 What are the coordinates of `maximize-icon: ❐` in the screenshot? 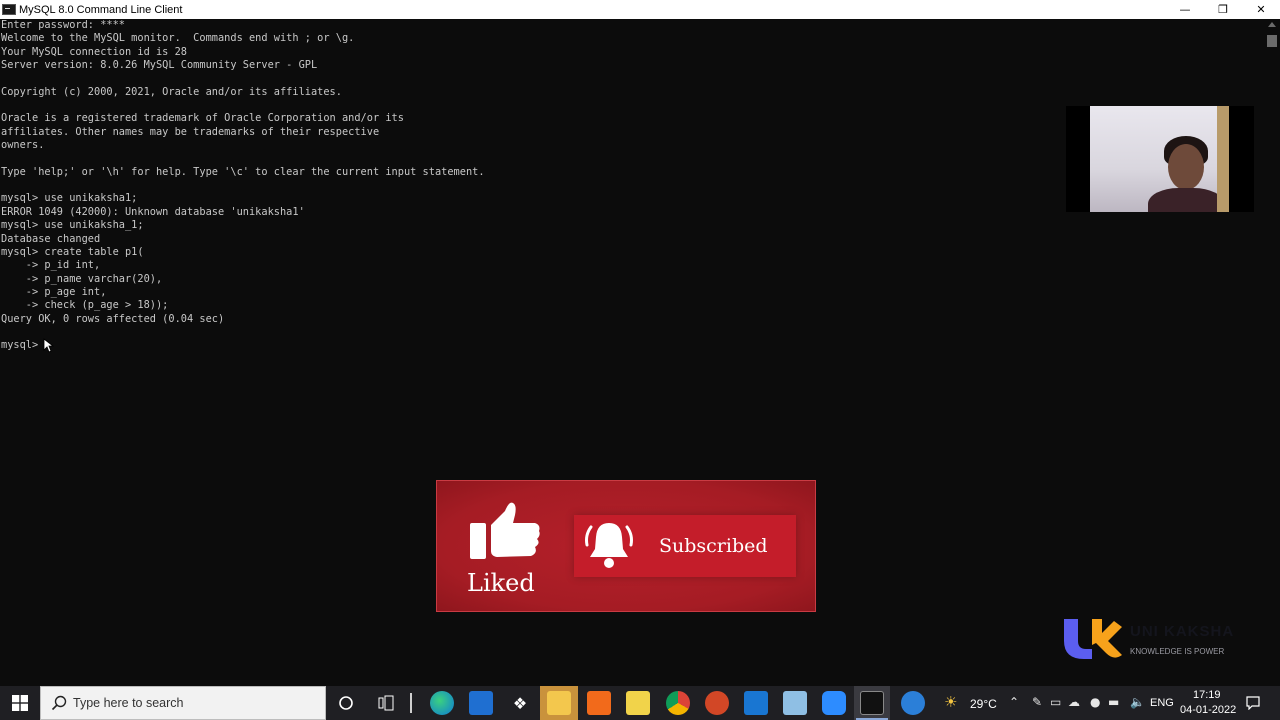 It's located at (1223, 9).